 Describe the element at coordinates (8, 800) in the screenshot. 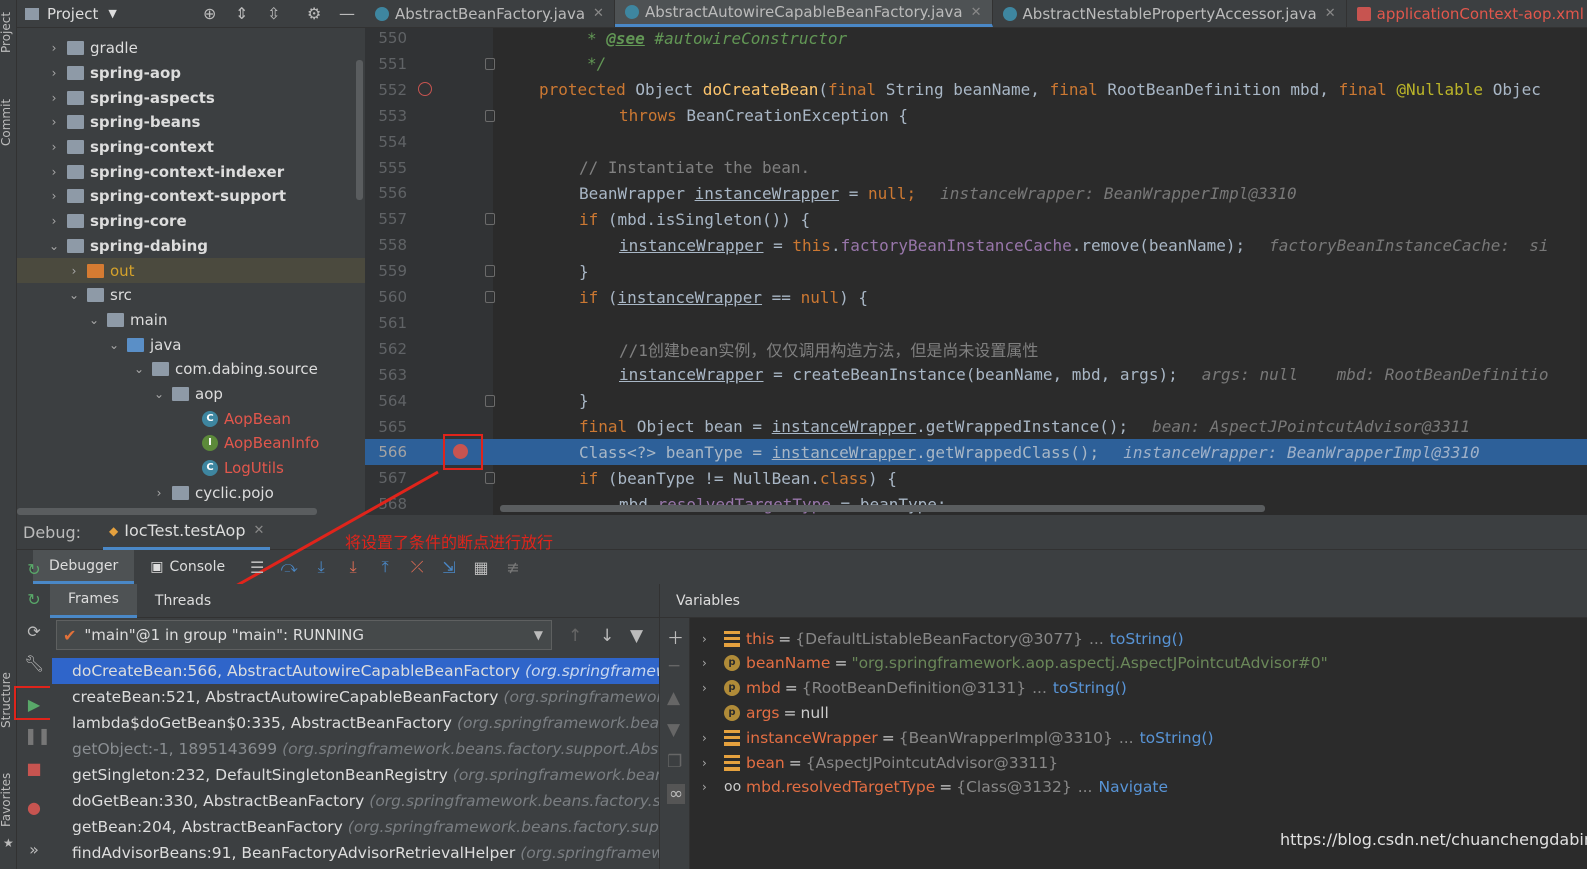

I see `favorites-tool-label: Favorites` at that location.